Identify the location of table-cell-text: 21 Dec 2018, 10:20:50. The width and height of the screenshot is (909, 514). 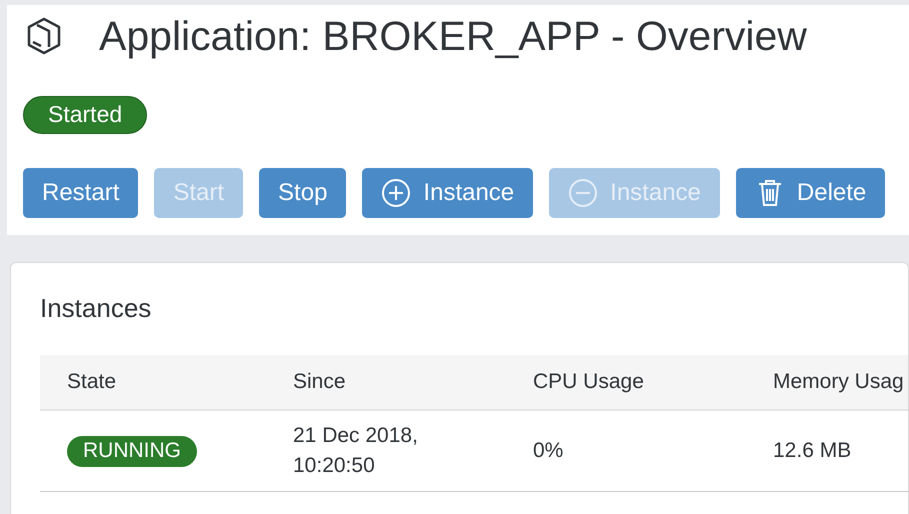
(355, 451).